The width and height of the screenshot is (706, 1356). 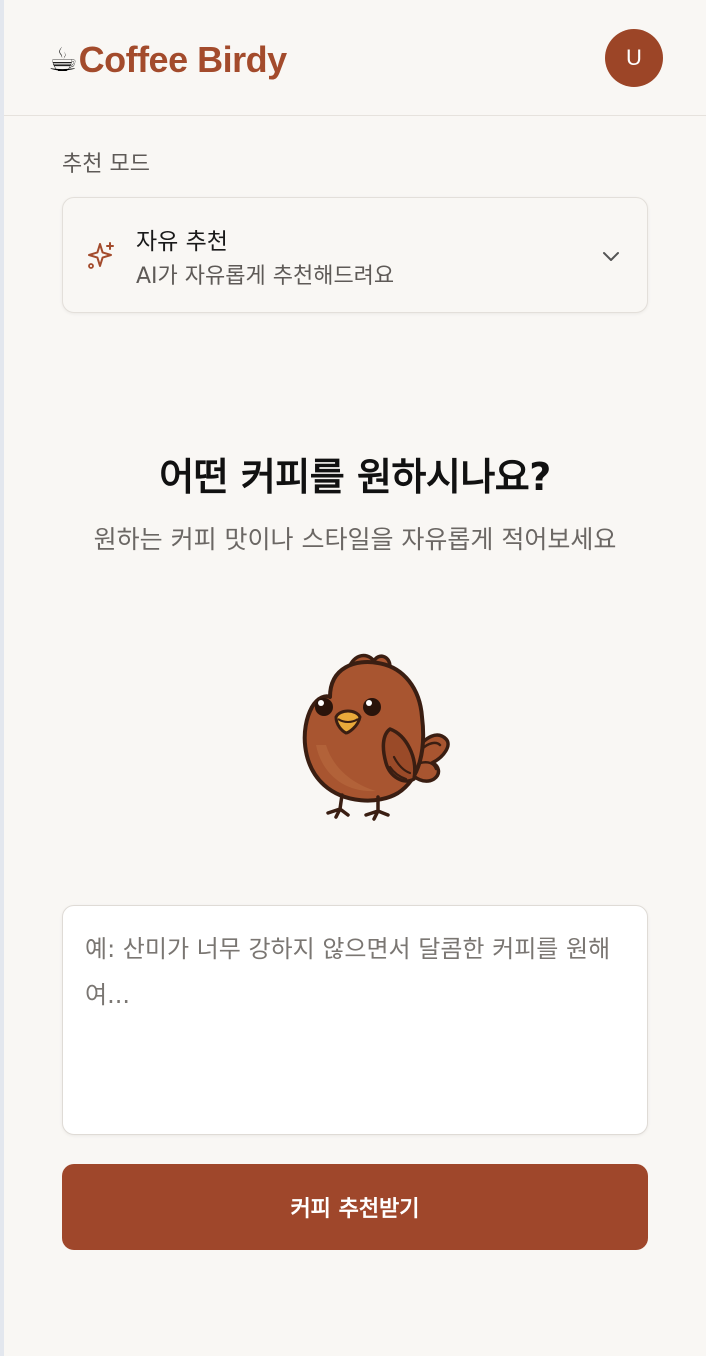 What do you see at coordinates (63, 59) in the screenshot?
I see `coffee-cup-icon: ☕` at bounding box center [63, 59].